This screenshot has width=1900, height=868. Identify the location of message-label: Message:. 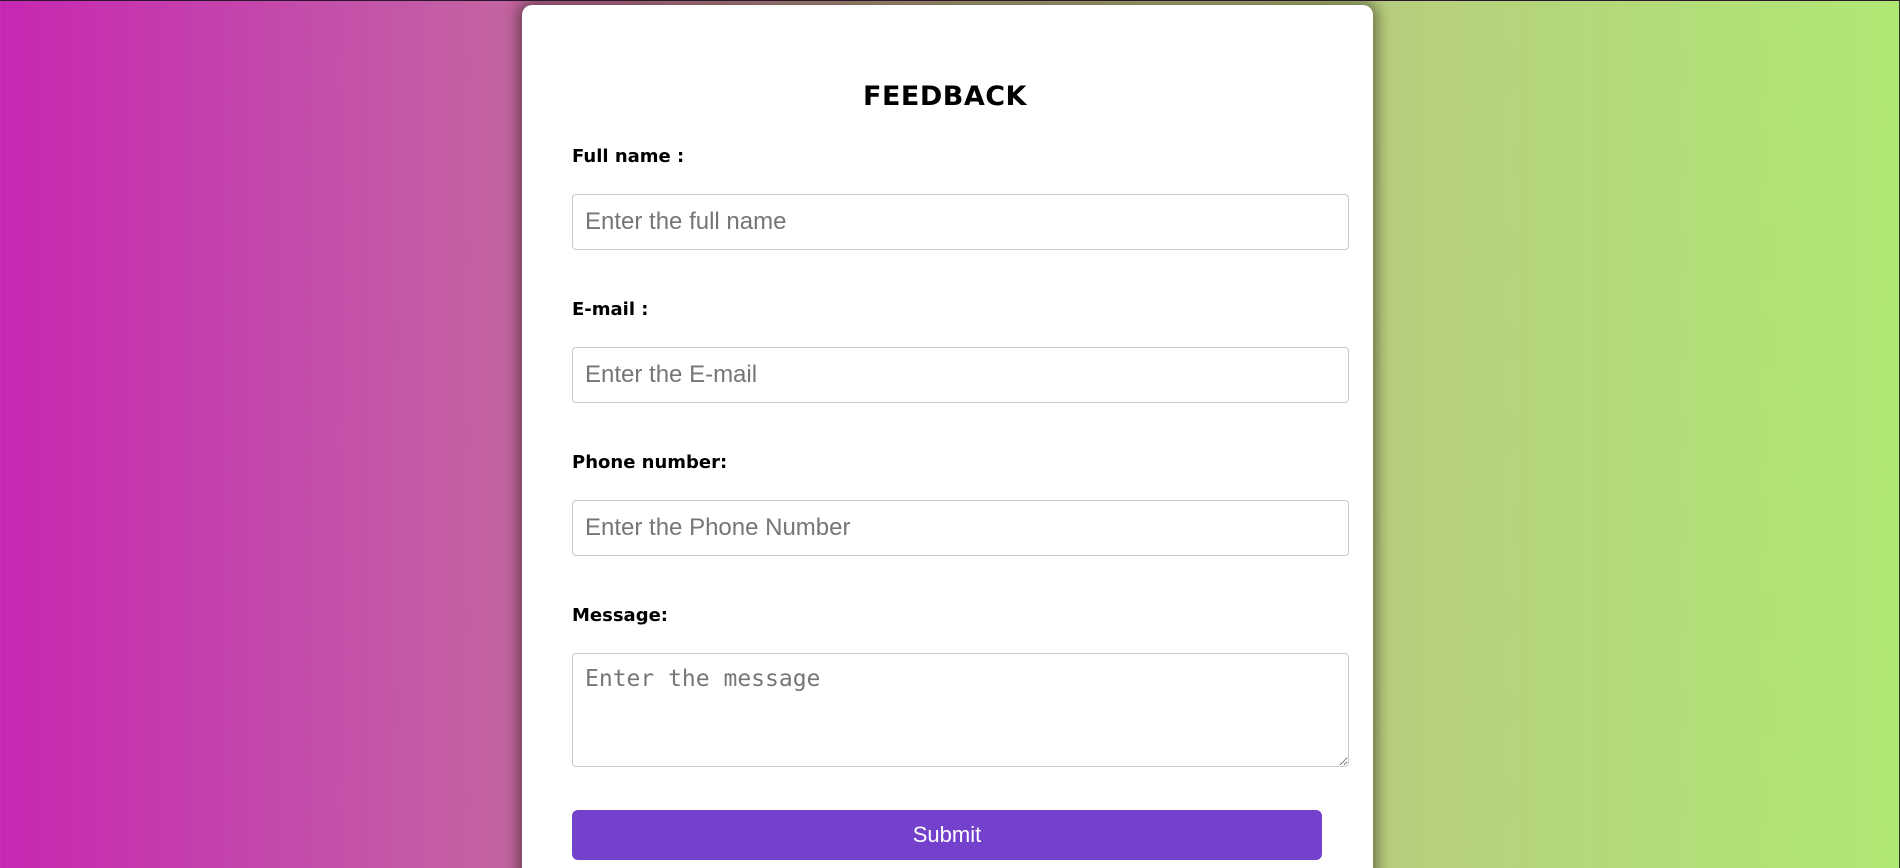
(620, 615).